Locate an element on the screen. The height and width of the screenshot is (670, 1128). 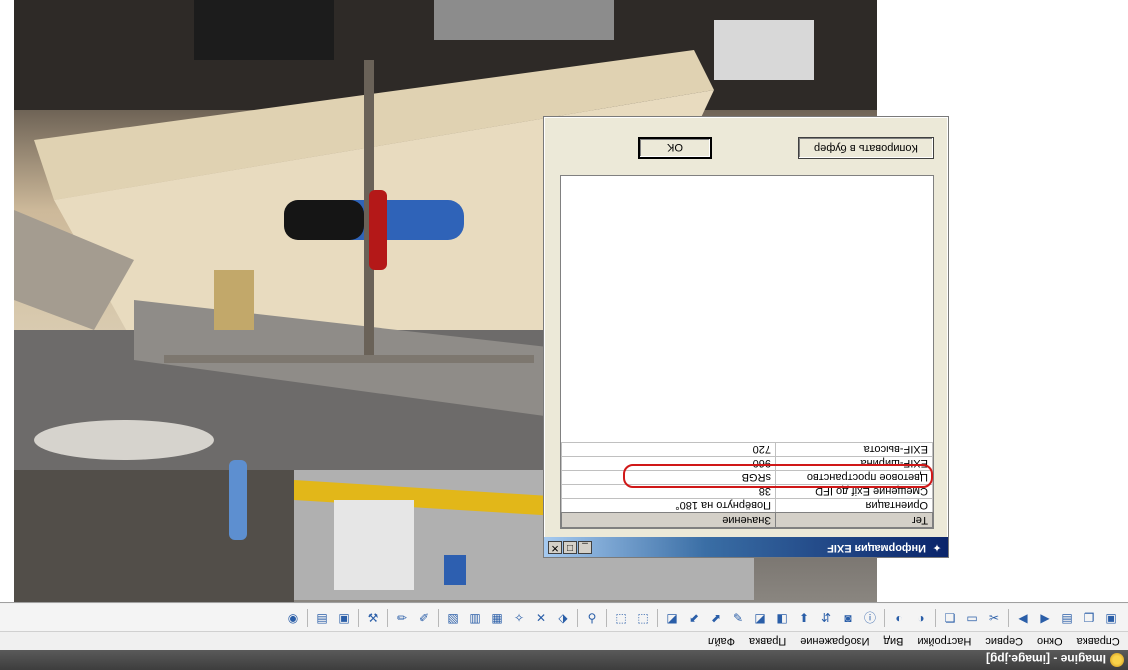
up-icon: ◐ is located at coordinates (899, 618).